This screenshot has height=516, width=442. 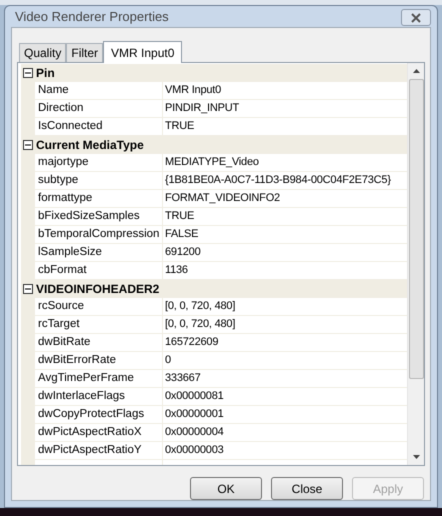 What do you see at coordinates (98, 289) in the screenshot?
I see `group-title: VIDEOINFOHEADER2` at bounding box center [98, 289].